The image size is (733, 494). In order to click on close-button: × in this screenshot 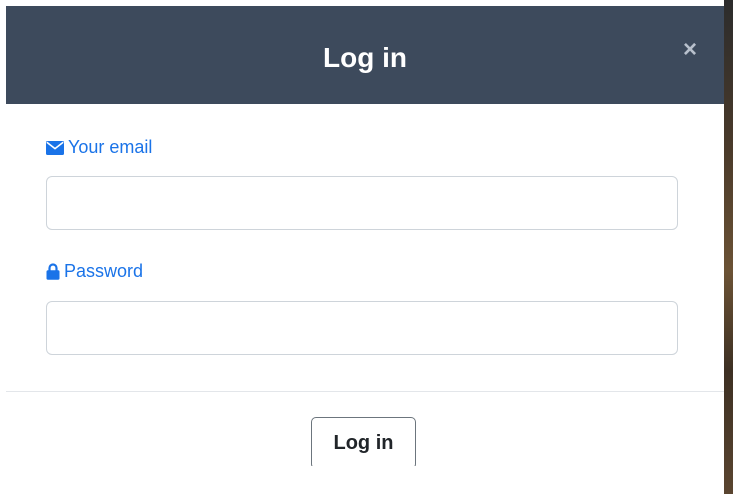, I will do `click(690, 50)`.